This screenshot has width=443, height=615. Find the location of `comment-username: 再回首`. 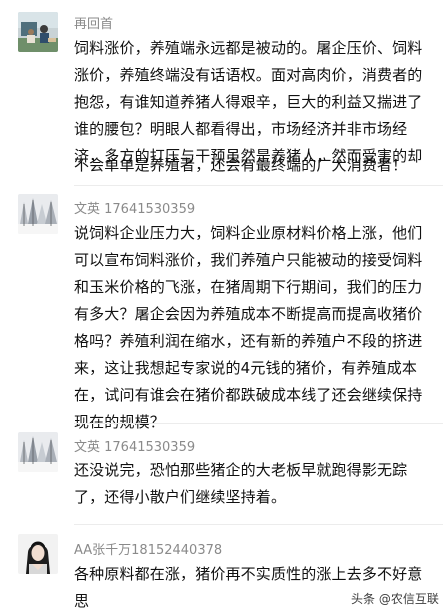

comment-username: 再回首 is located at coordinates (93, 22).